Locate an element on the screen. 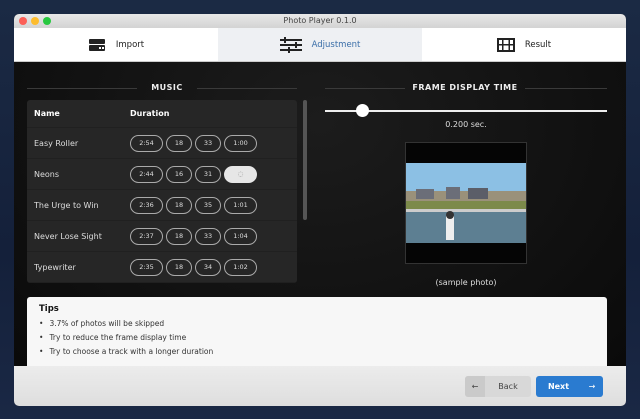  step-label: Import is located at coordinates (130, 44).